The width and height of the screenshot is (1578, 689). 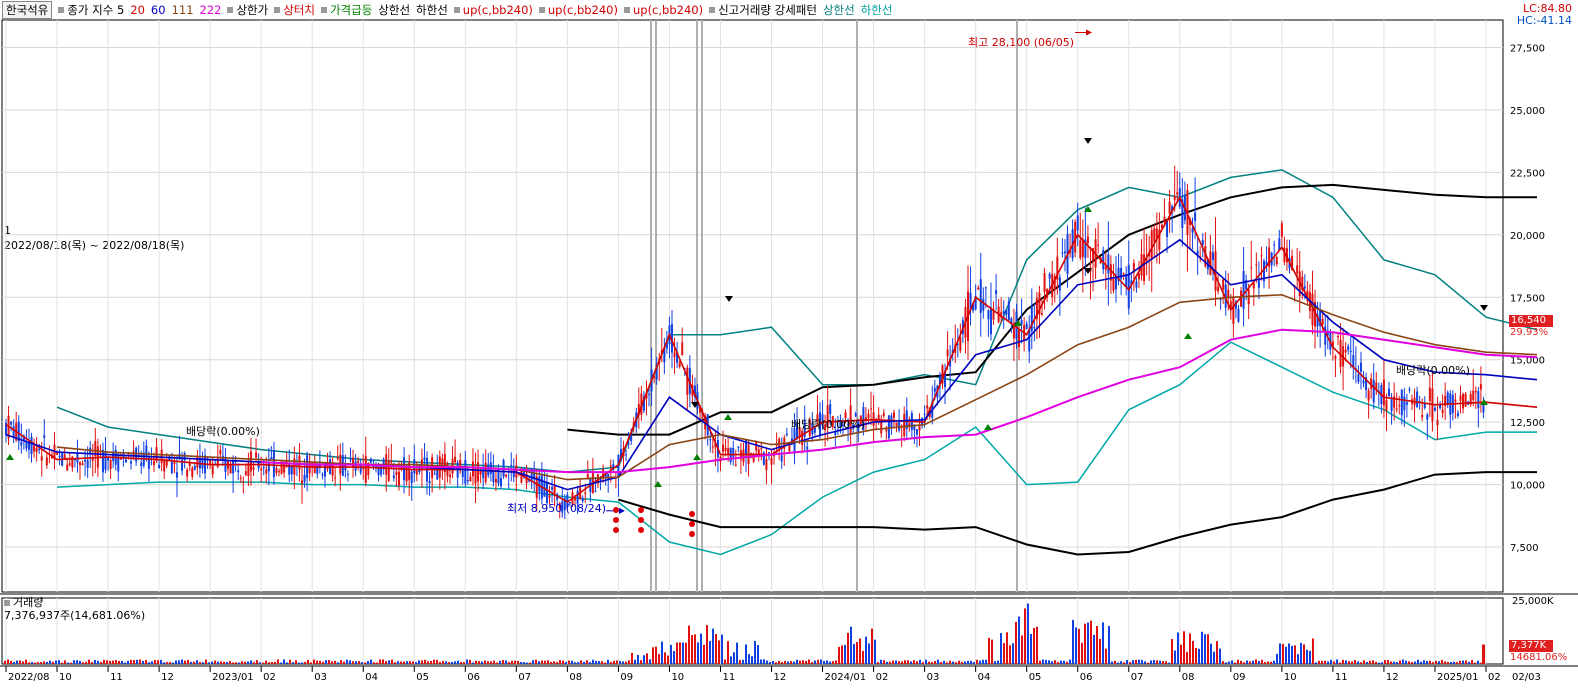 I want to click on volume-value: 7,376,937주(14,681.06%), so click(x=75, y=615).